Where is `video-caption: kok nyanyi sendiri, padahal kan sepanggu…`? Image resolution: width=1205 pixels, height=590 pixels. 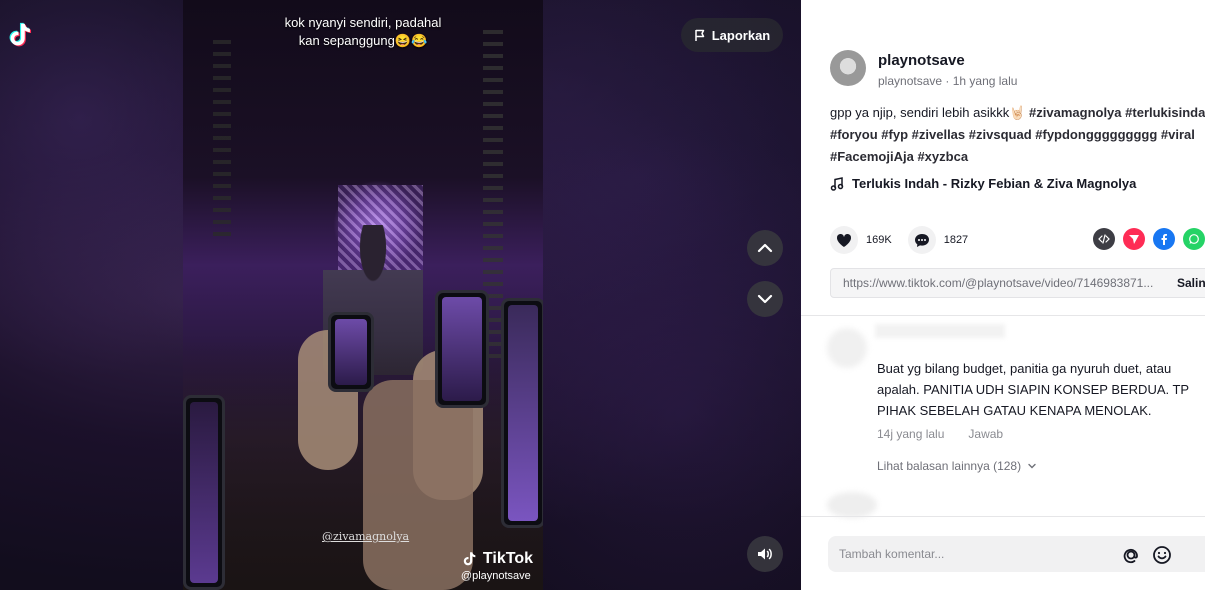
video-caption: kok nyanyi sendiri, padahal kan sepanggu… is located at coordinates (363, 32).